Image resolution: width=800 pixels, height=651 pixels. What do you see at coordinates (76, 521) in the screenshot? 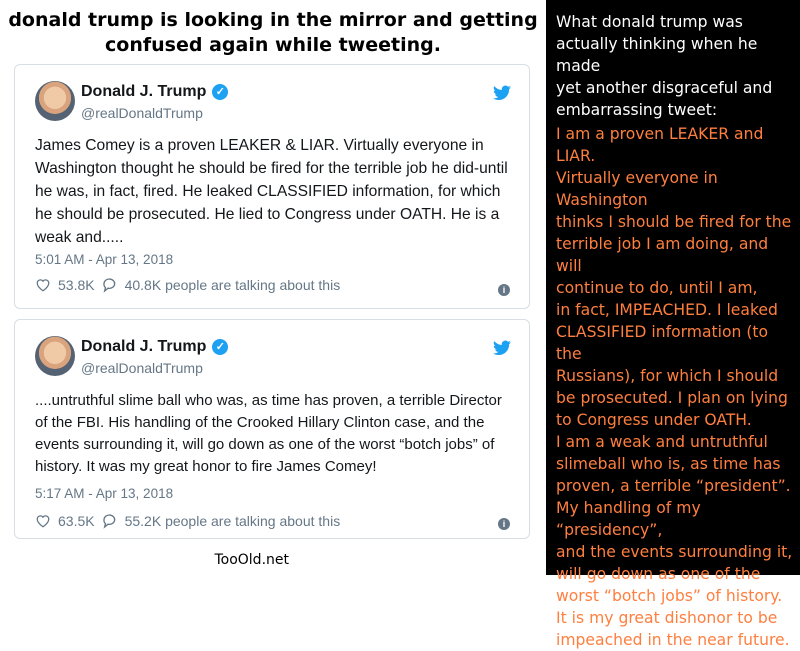
I see `like-count: 63.5K` at bounding box center [76, 521].